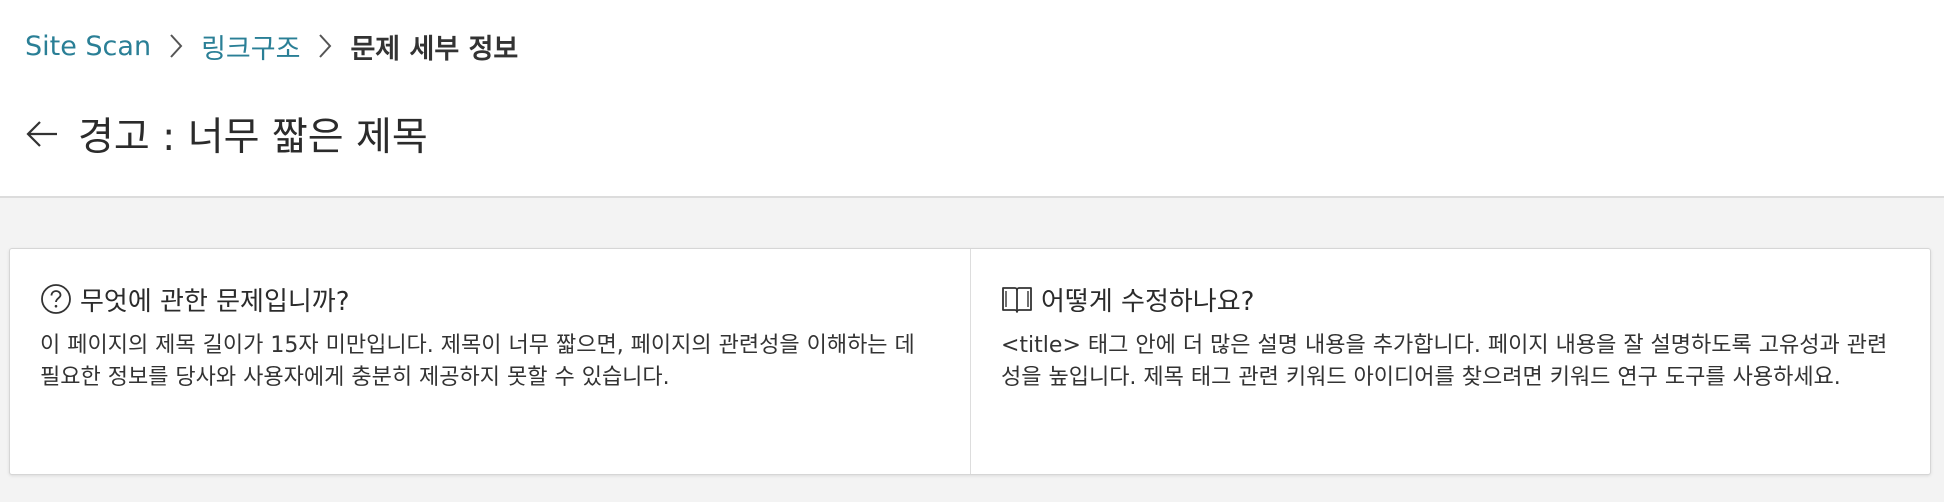  What do you see at coordinates (253, 137) in the screenshot?
I see `page-title: 경고 : 너무 짧은 제목` at bounding box center [253, 137].